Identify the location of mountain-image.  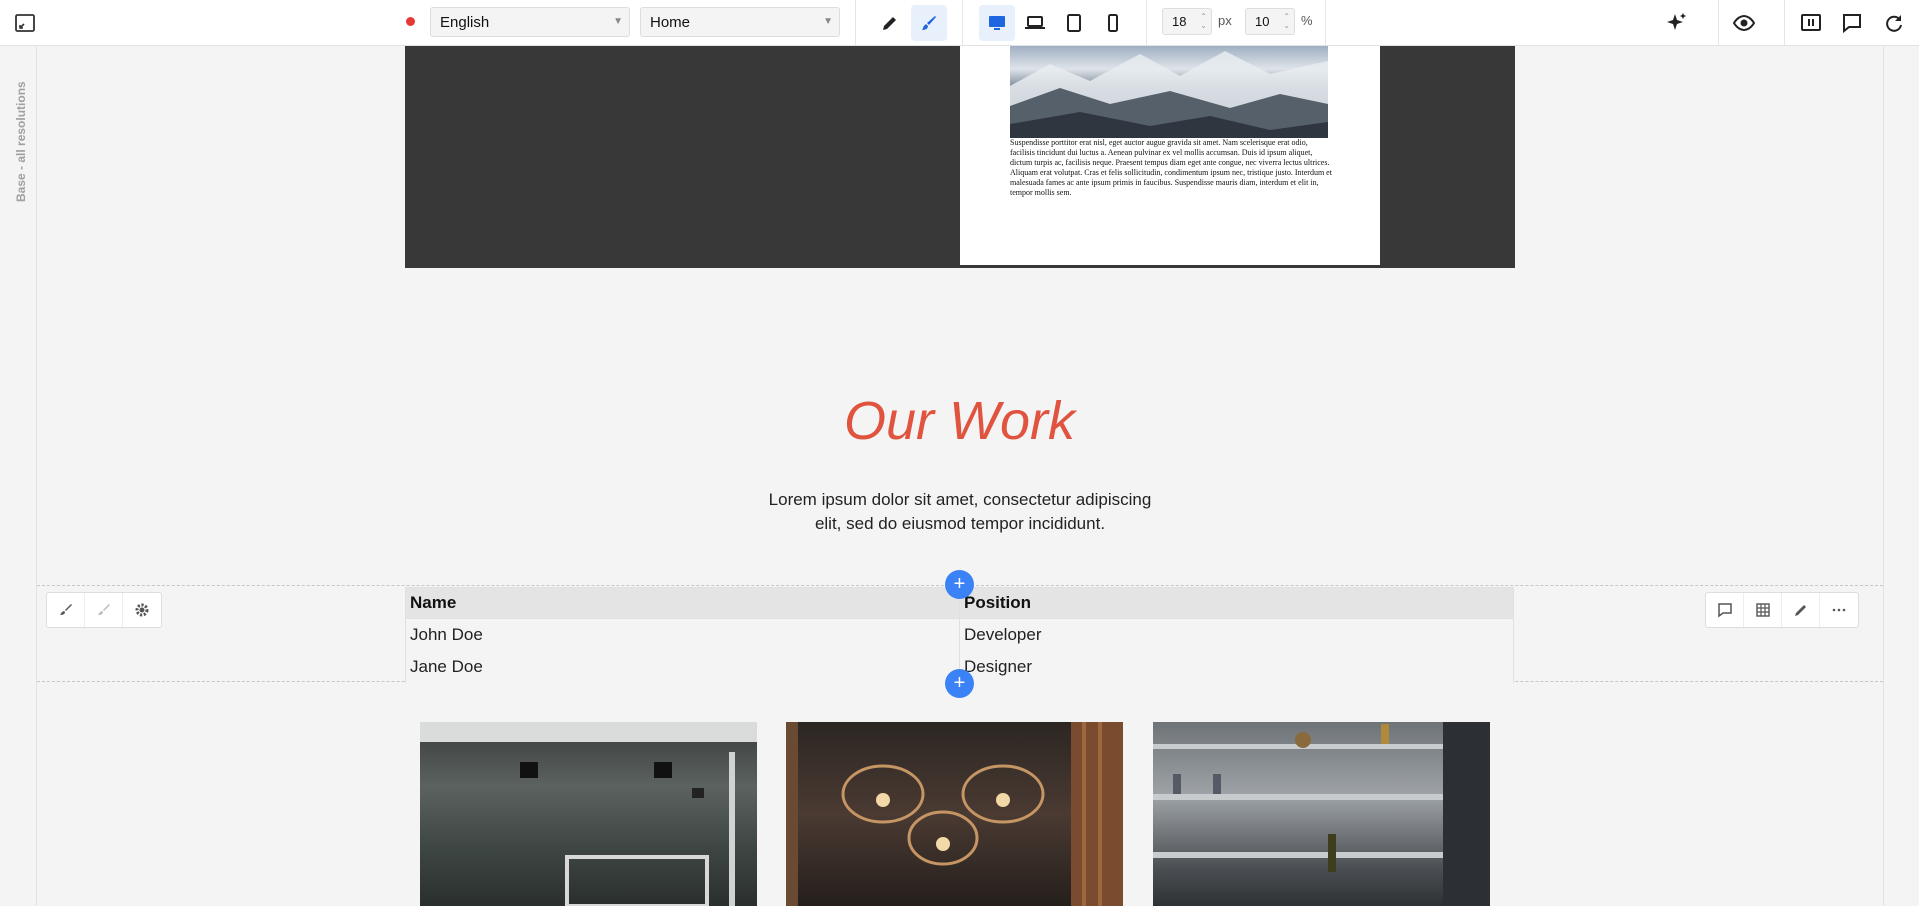
(1169, 92).